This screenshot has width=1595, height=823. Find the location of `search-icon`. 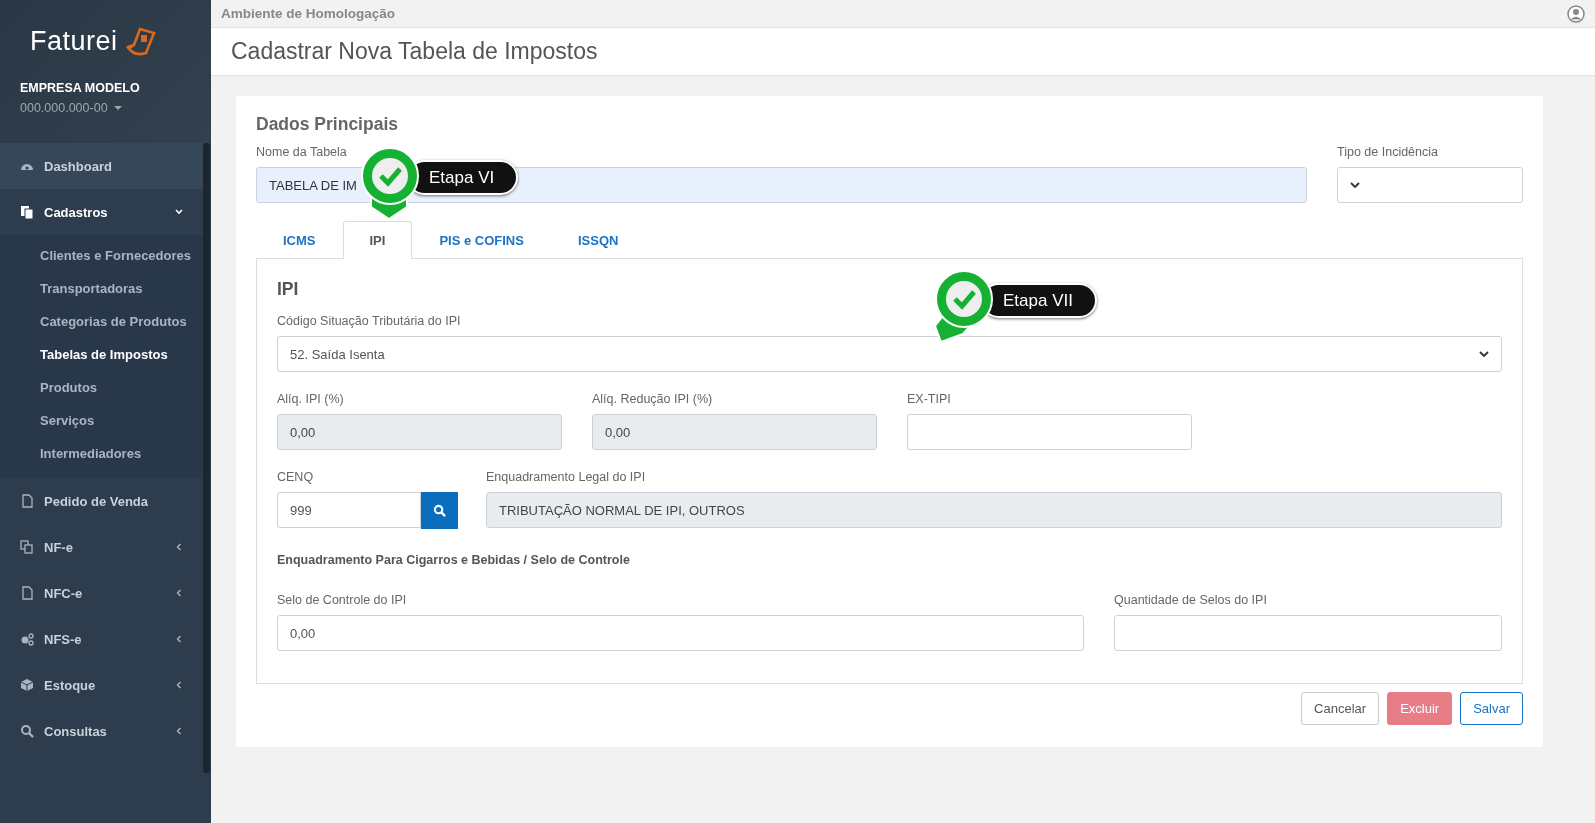

search-icon is located at coordinates (439, 510).